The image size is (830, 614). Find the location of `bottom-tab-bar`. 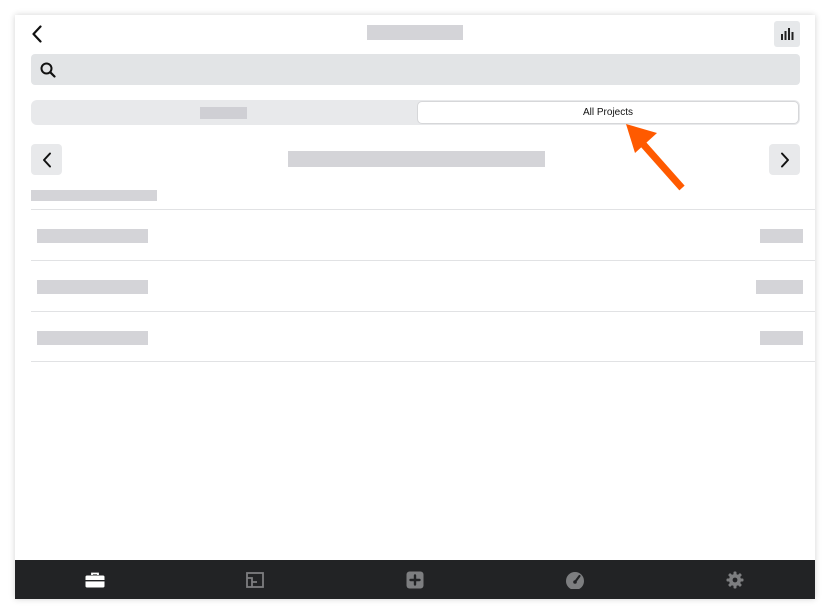

bottom-tab-bar is located at coordinates (415, 579).